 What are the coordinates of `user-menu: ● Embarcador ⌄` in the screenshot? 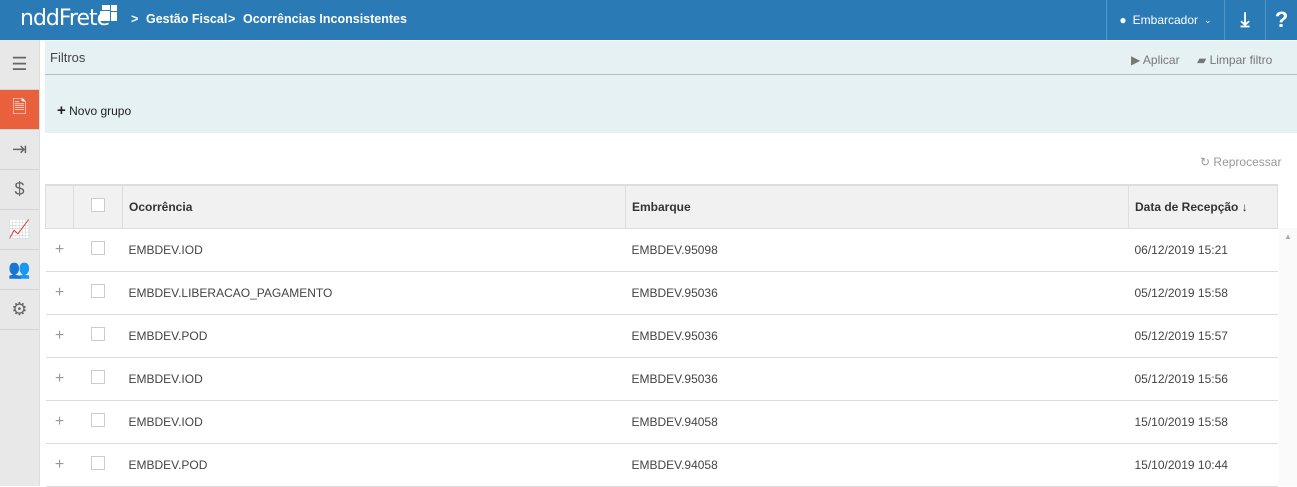 It's located at (1165, 20).